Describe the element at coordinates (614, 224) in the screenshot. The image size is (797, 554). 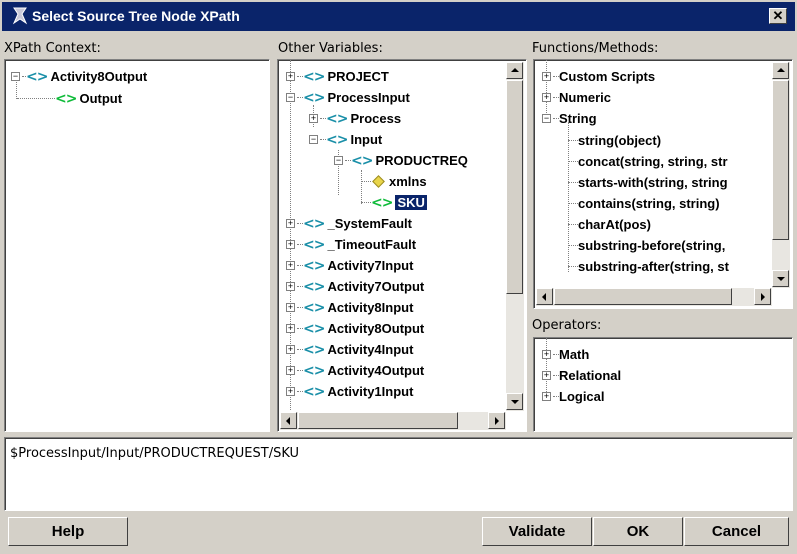
I see `node-label: charAt(pos)` at that location.